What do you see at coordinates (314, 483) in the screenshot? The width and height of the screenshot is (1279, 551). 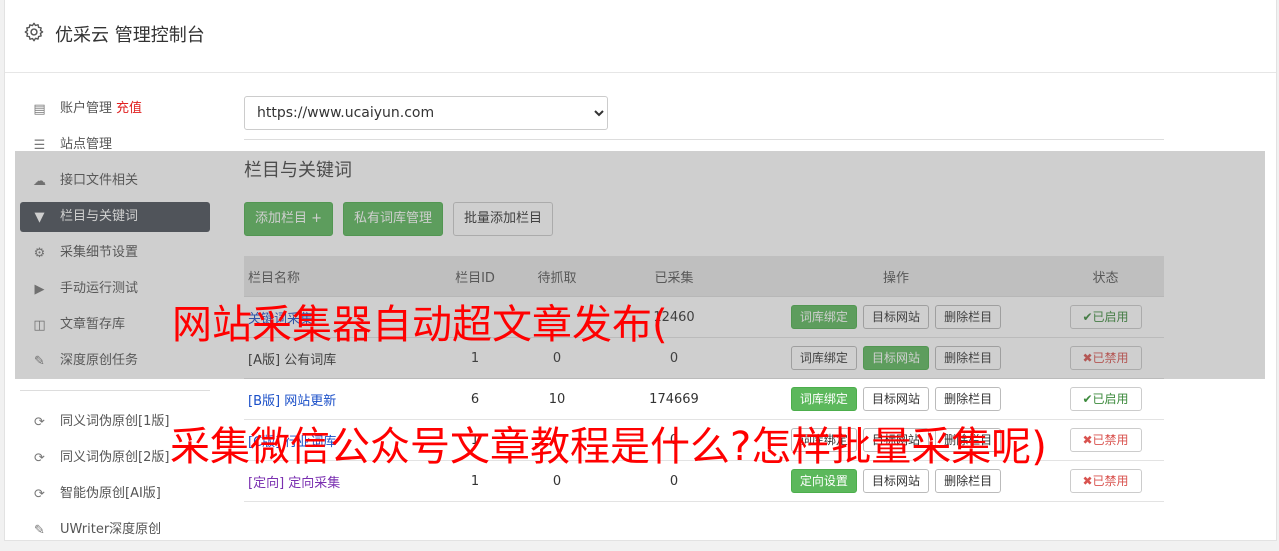 I see `category-name: 定向采集` at bounding box center [314, 483].